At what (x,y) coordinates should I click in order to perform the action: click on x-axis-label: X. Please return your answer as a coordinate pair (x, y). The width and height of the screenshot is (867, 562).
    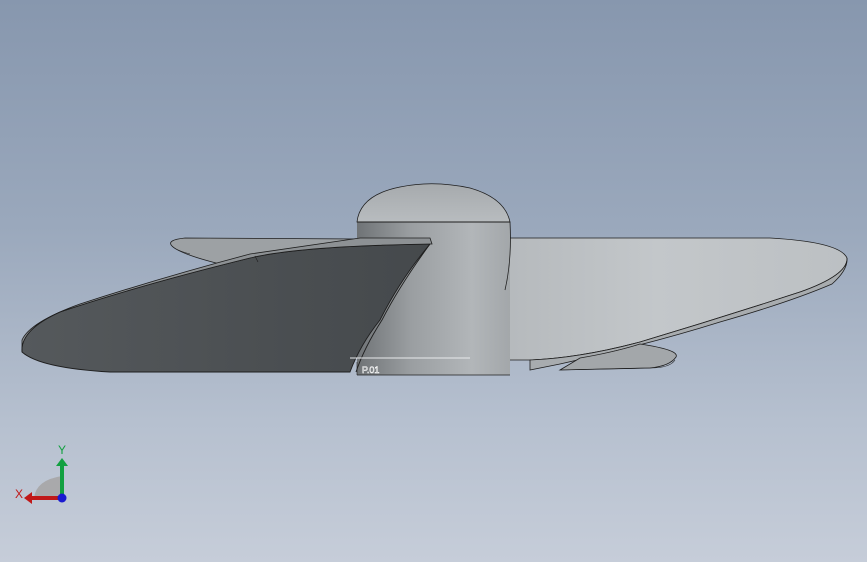
    Looking at the image, I should click on (19, 494).